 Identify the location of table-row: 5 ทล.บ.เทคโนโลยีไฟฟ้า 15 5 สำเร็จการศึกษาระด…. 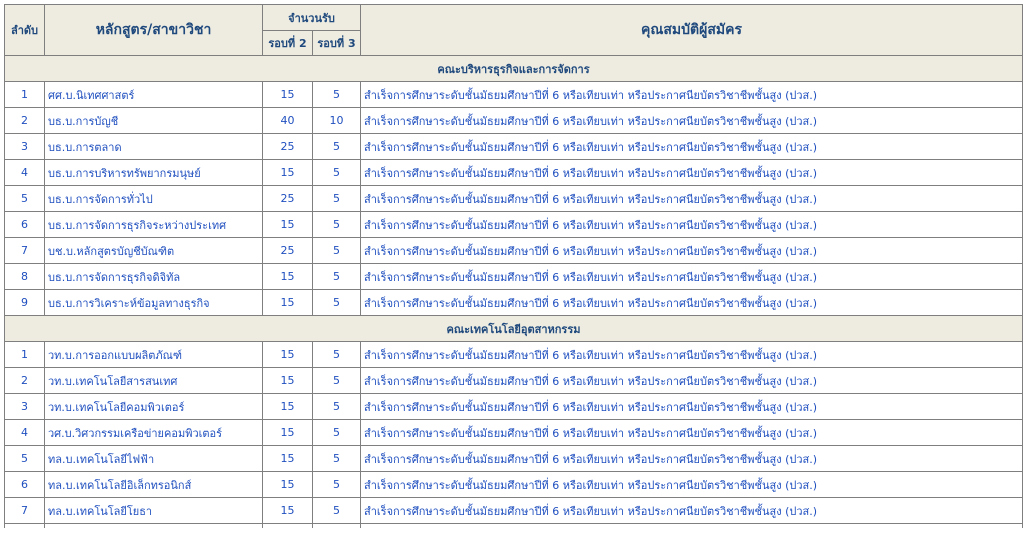
(514, 458).